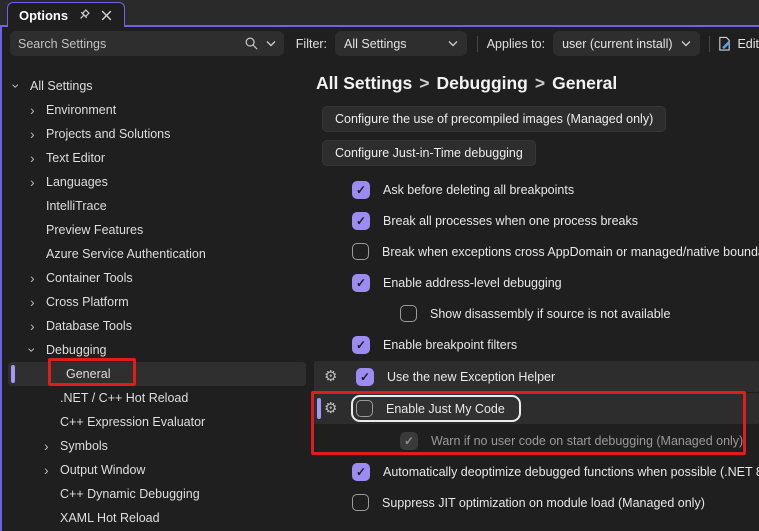  Describe the element at coordinates (156, 278) in the screenshot. I see `sidebar-item-container-tools: Container Tools` at that location.